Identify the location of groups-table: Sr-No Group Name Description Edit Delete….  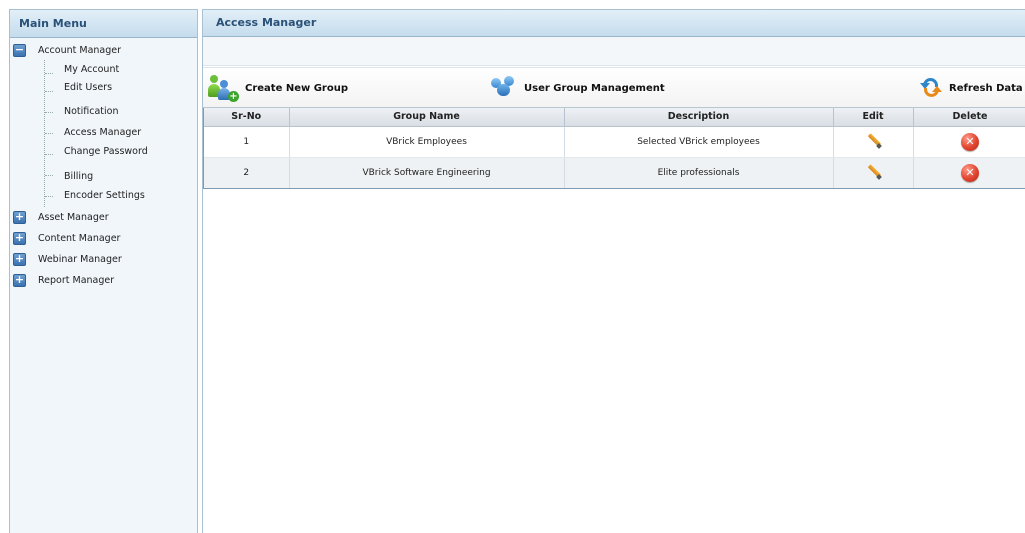
(614, 148).